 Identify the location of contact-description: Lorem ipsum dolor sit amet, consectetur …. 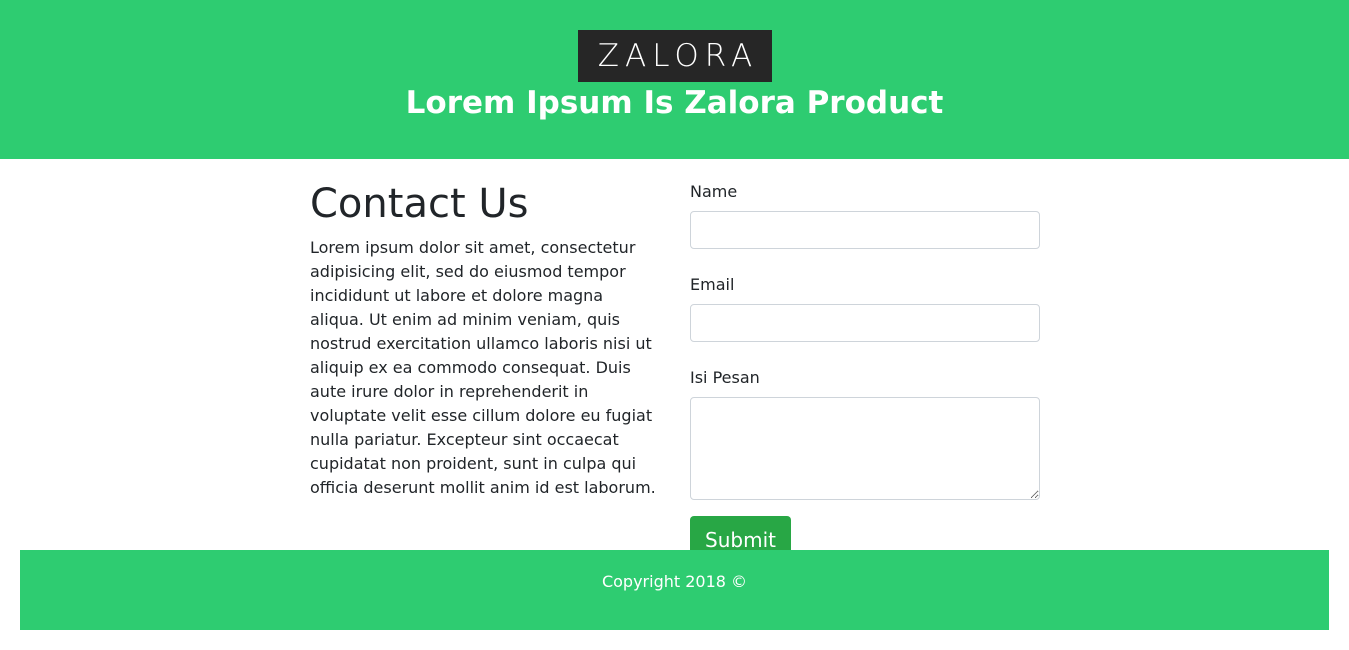
(483, 367).